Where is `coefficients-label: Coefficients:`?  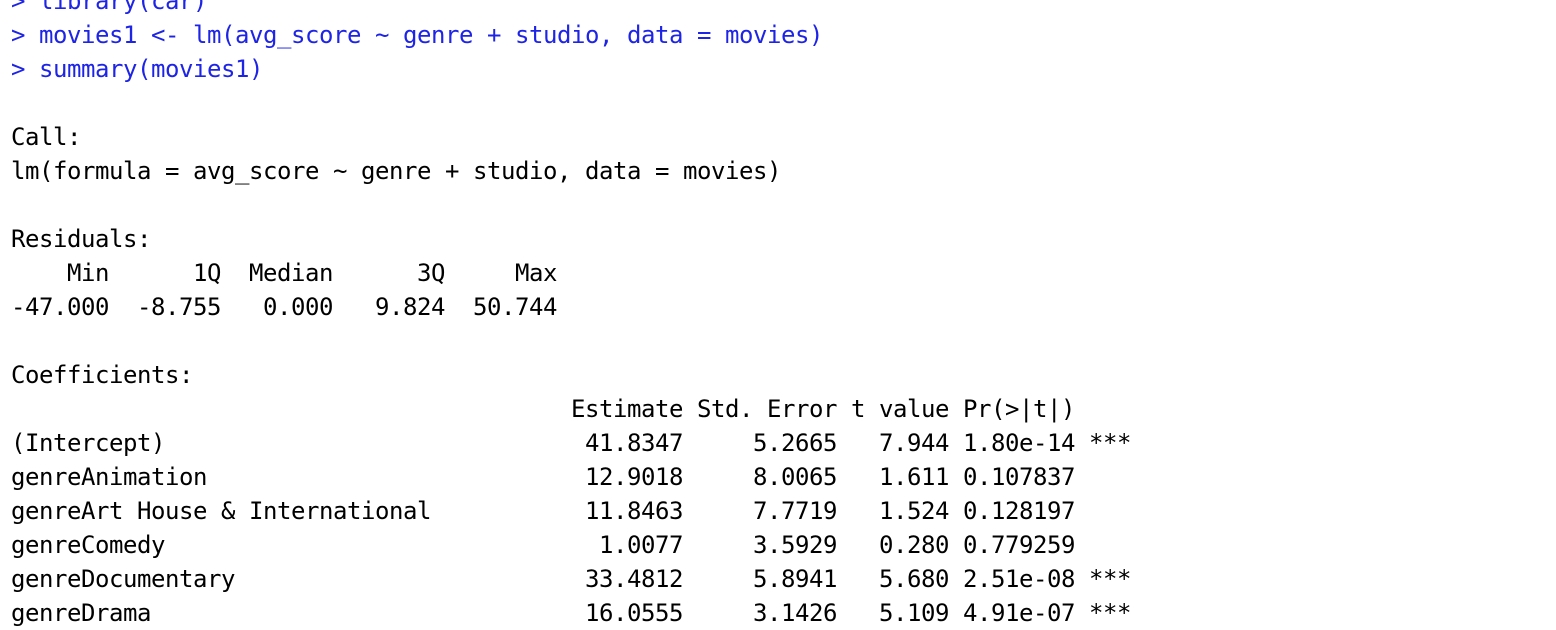
coefficients-label: Coefficients: is located at coordinates (102, 375).